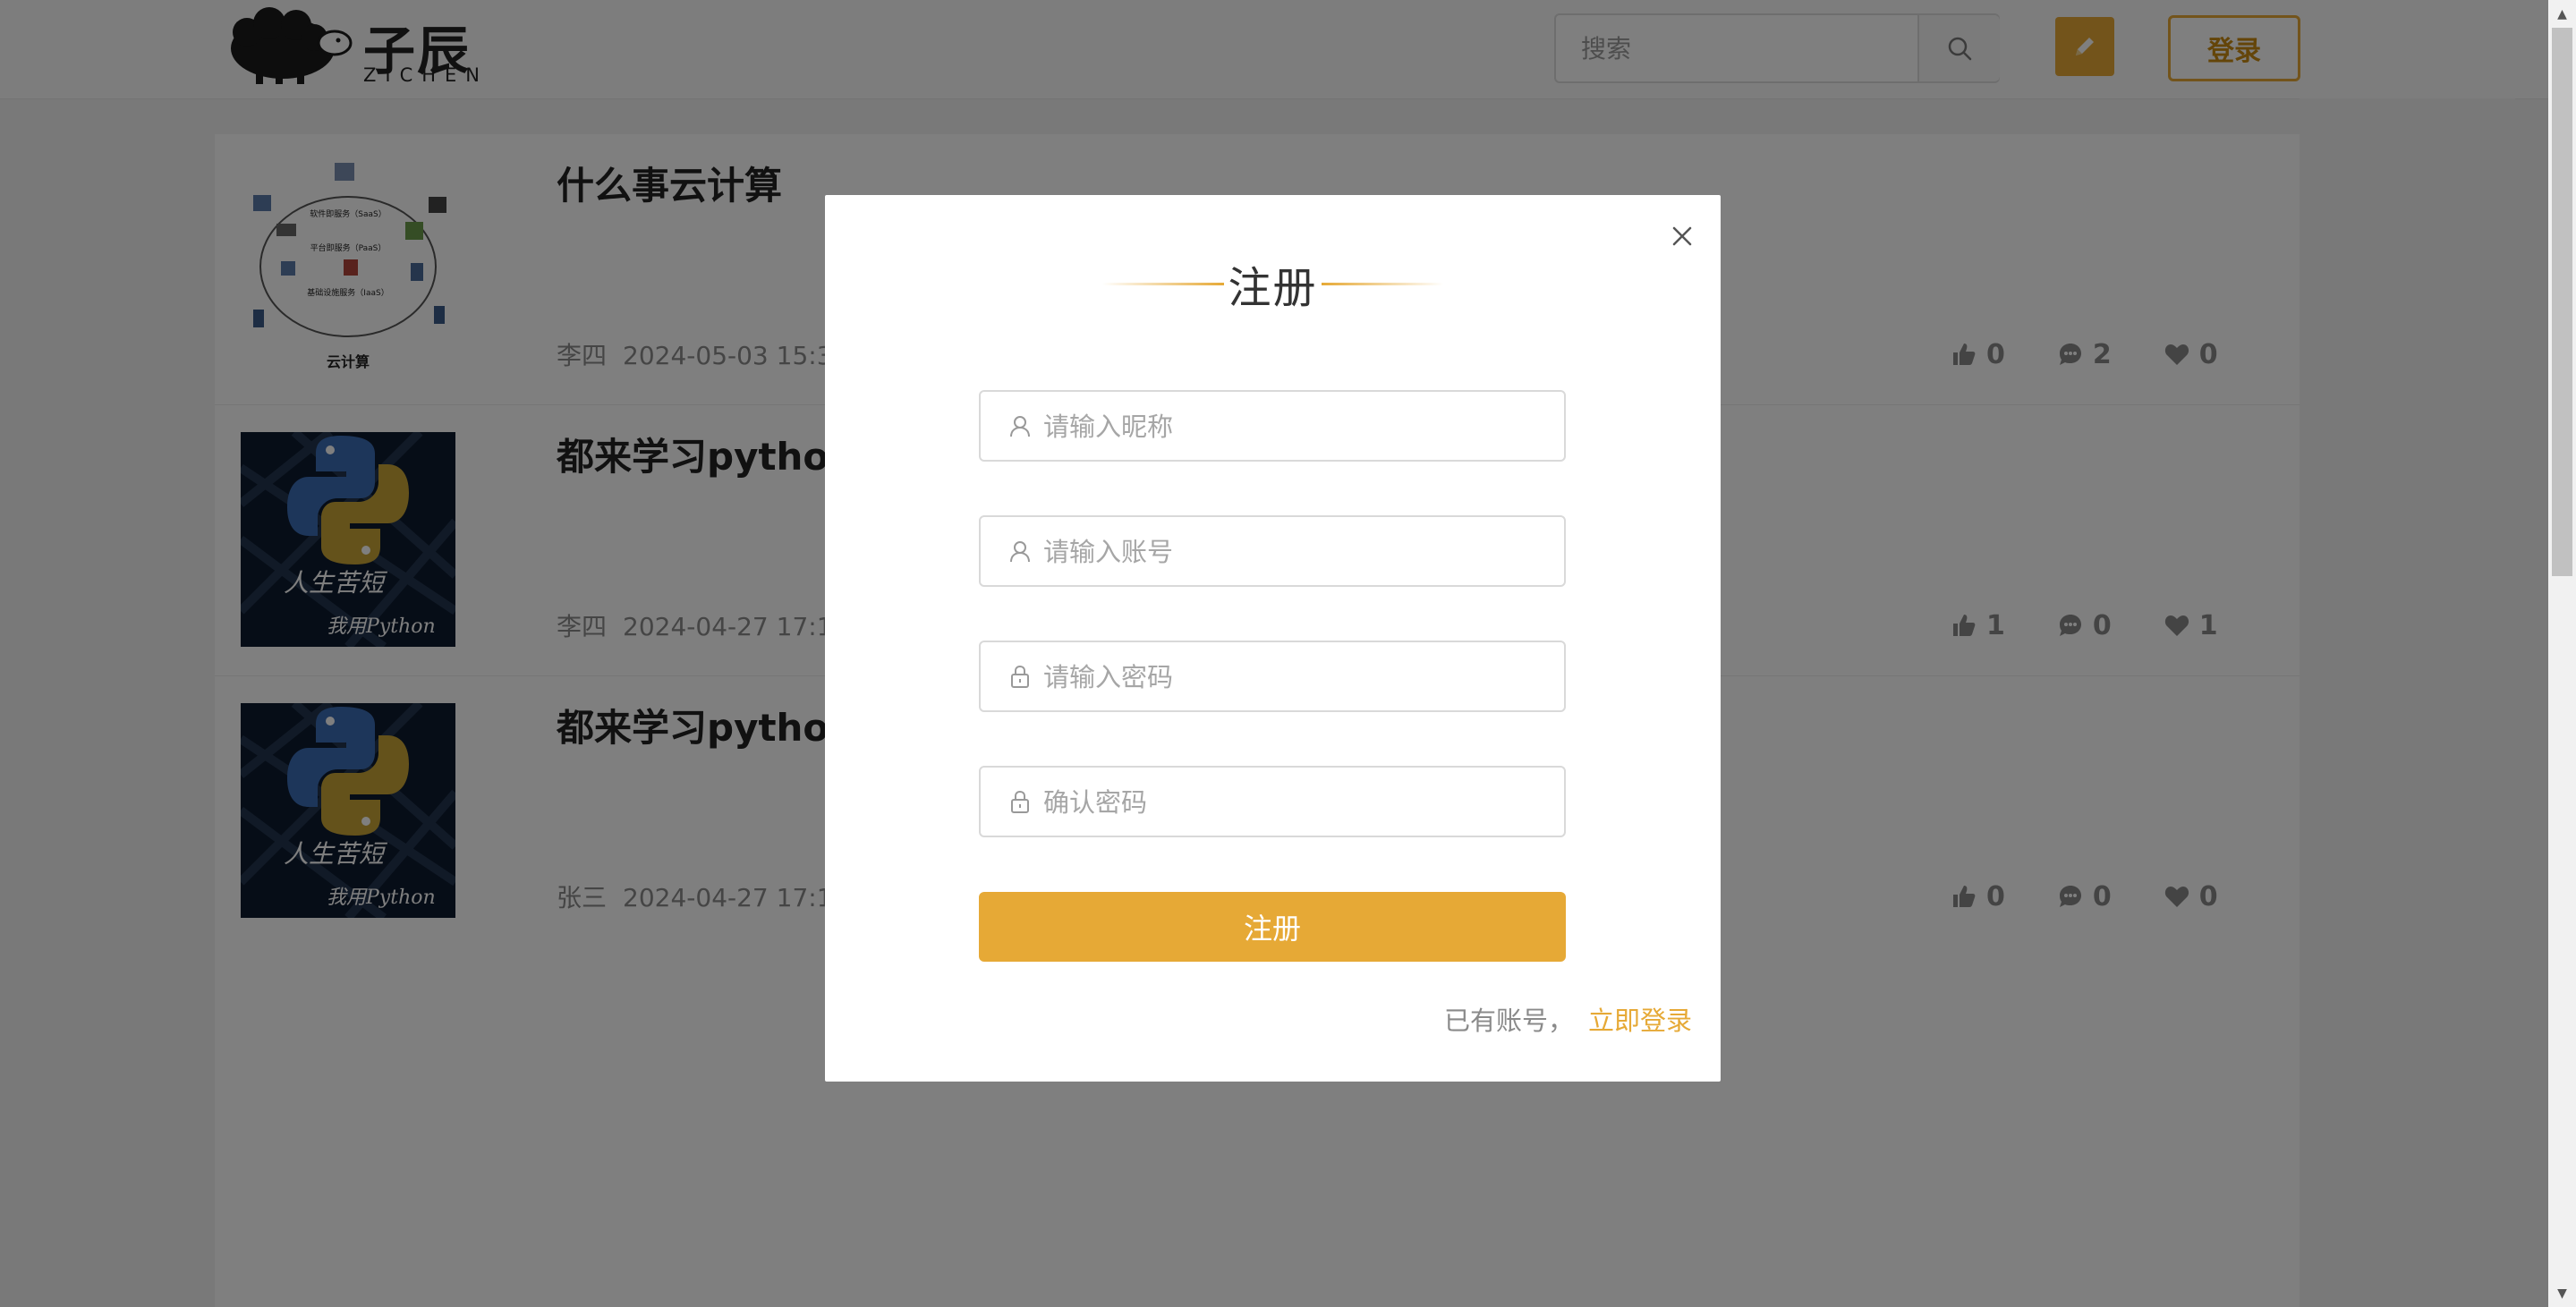 The width and height of the screenshot is (2576, 1307). Describe the element at coordinates (2562, 1293) in the screenshot. I see `scroll-down-arrow-icon: ▼` at that location.